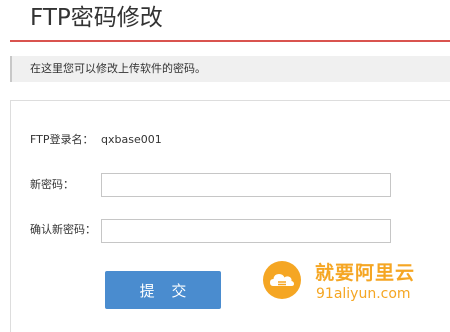 This screenshot has width=450, height=332. What do you see at coordinates (230, 41) in the screenshot?
I see `title-divider` at bounding box center [230, 41].